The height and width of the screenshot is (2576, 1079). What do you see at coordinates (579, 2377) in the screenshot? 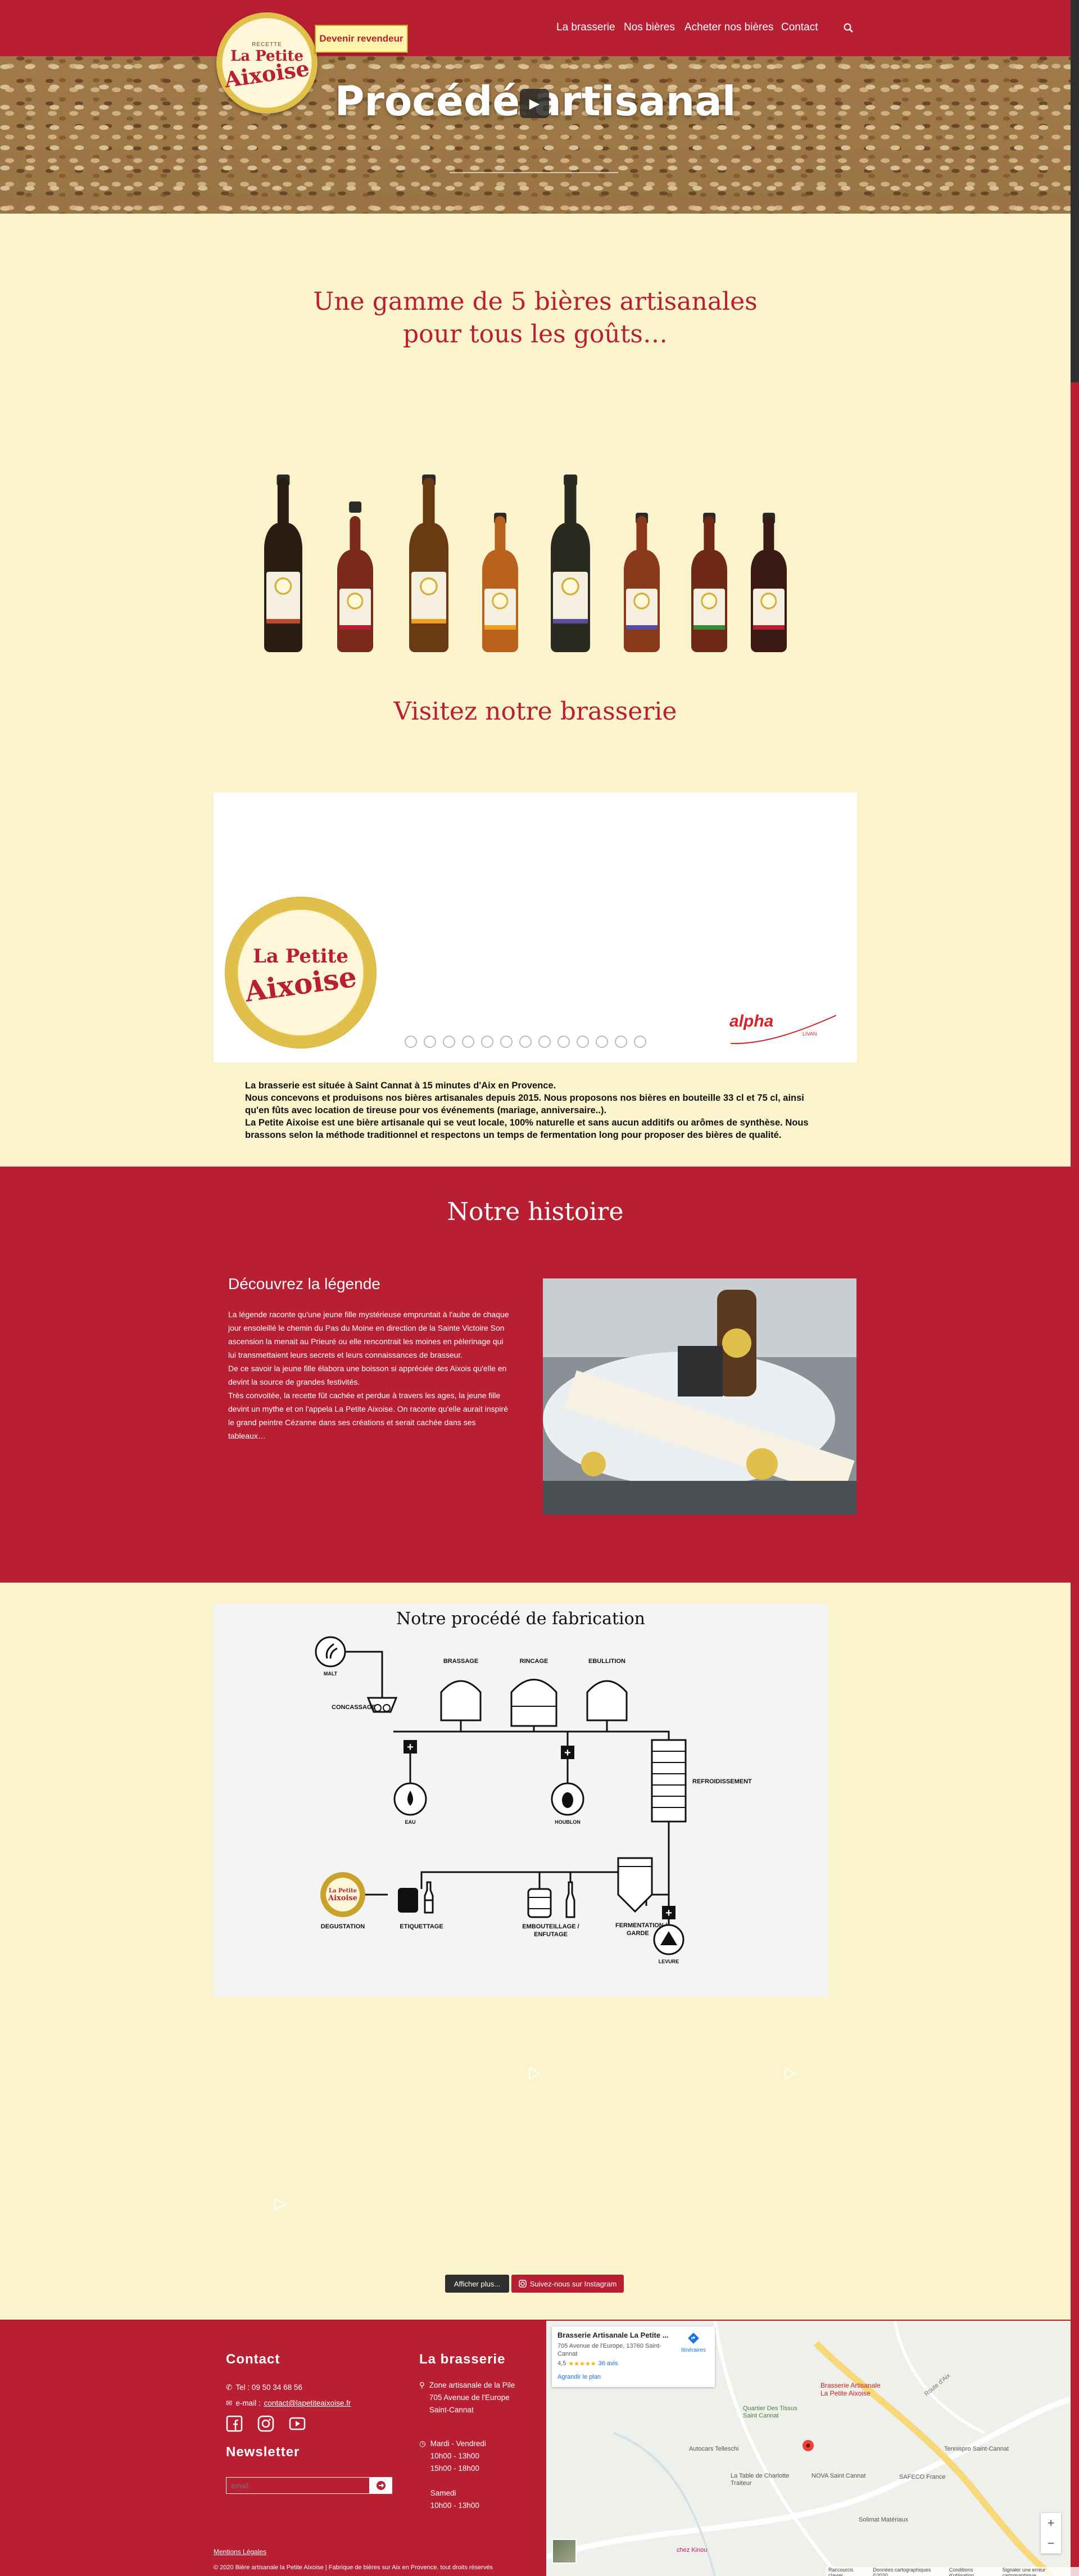
I see `map-enlarge-link: Agrandir le plan` at bounding box center [579, 2377].